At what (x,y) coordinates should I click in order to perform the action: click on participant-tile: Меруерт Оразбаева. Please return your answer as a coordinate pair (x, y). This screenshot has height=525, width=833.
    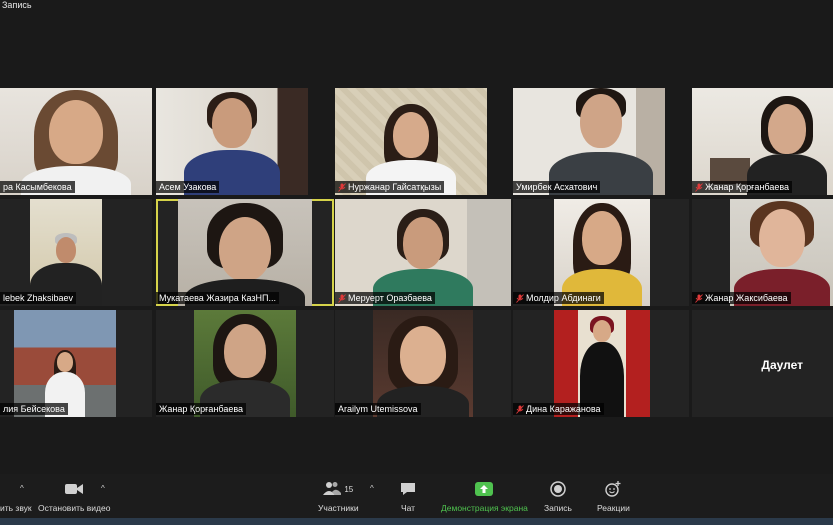
    Looking at the image, I should click on (423, 252).